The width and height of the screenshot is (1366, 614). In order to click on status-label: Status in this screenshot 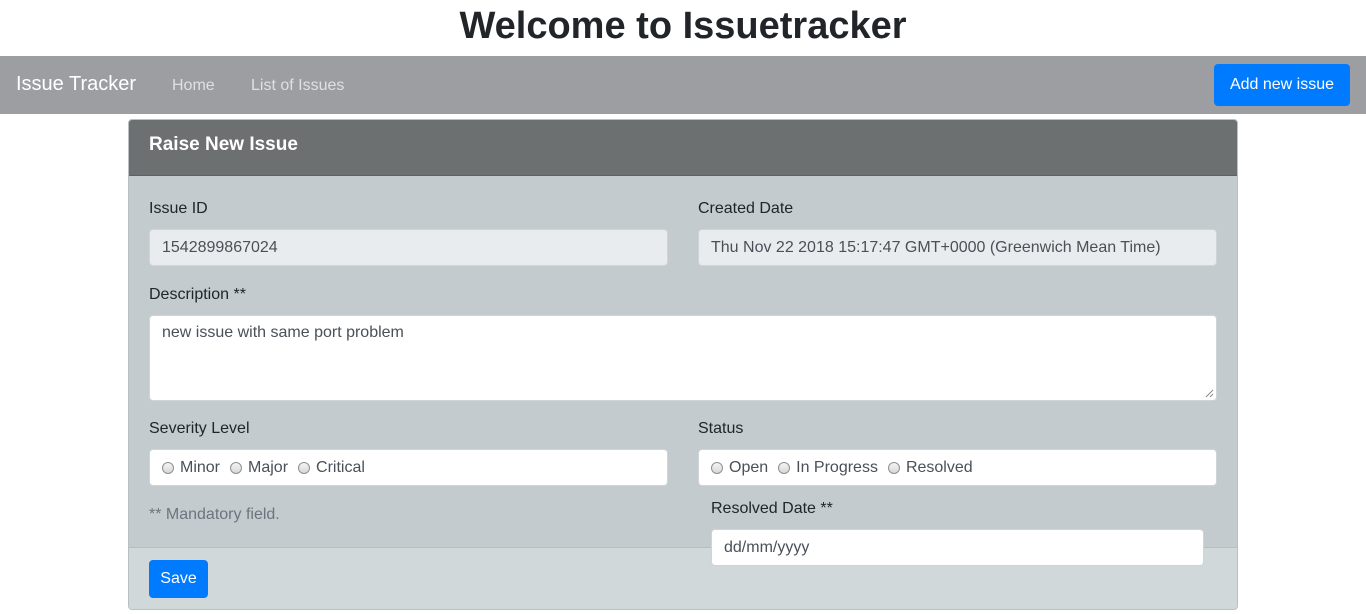, I will do `click(721, 428)`.